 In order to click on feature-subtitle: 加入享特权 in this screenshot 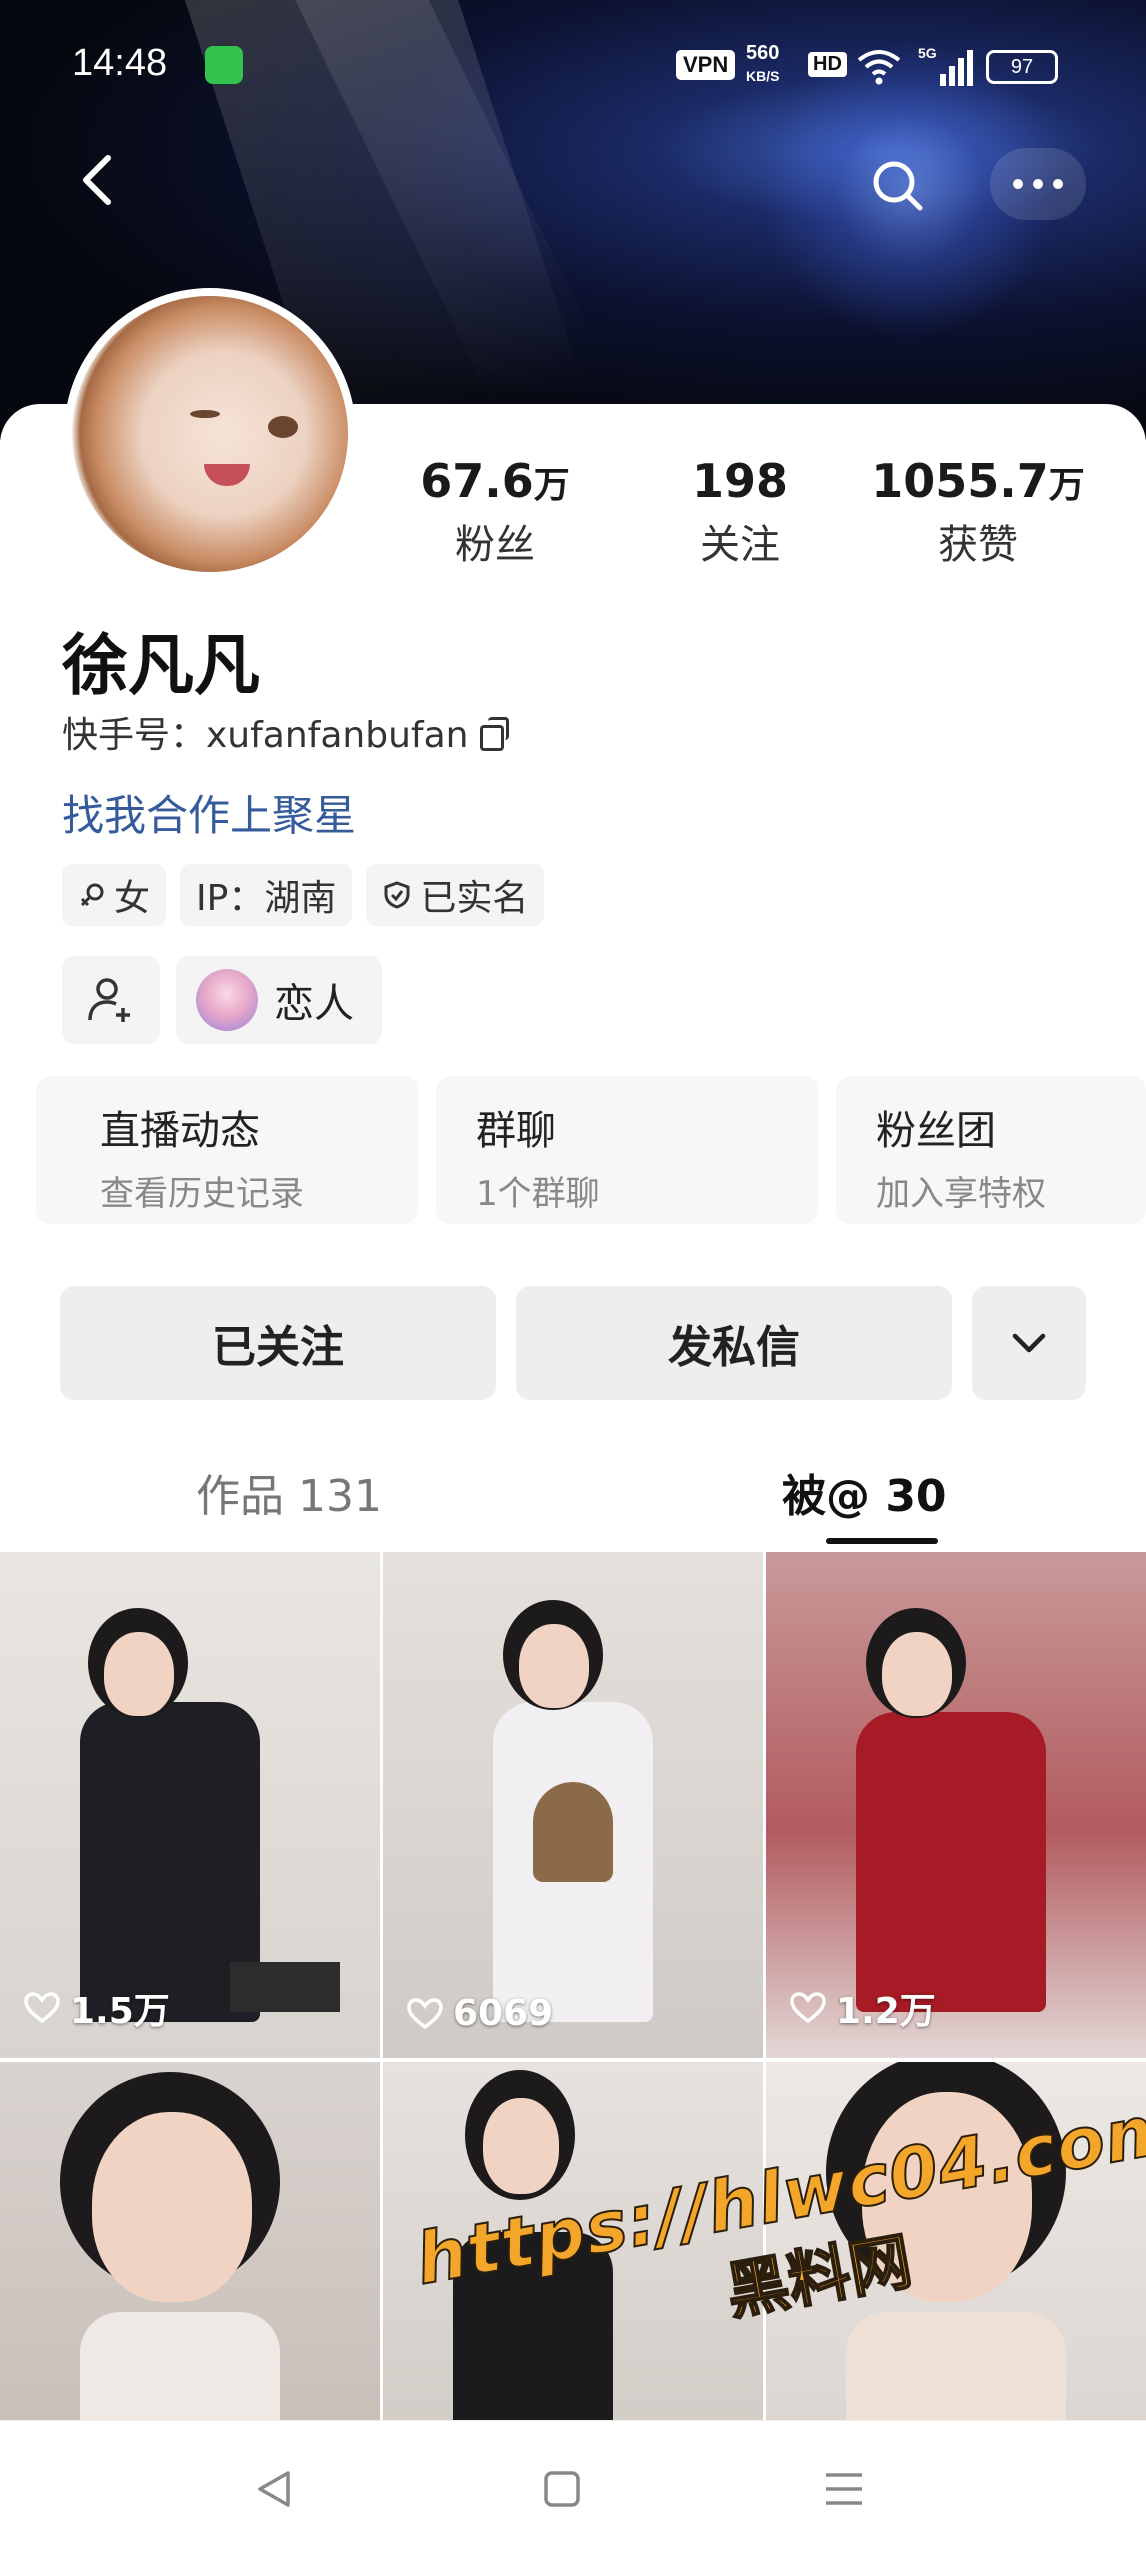, I will do `click(961, 1194)`.